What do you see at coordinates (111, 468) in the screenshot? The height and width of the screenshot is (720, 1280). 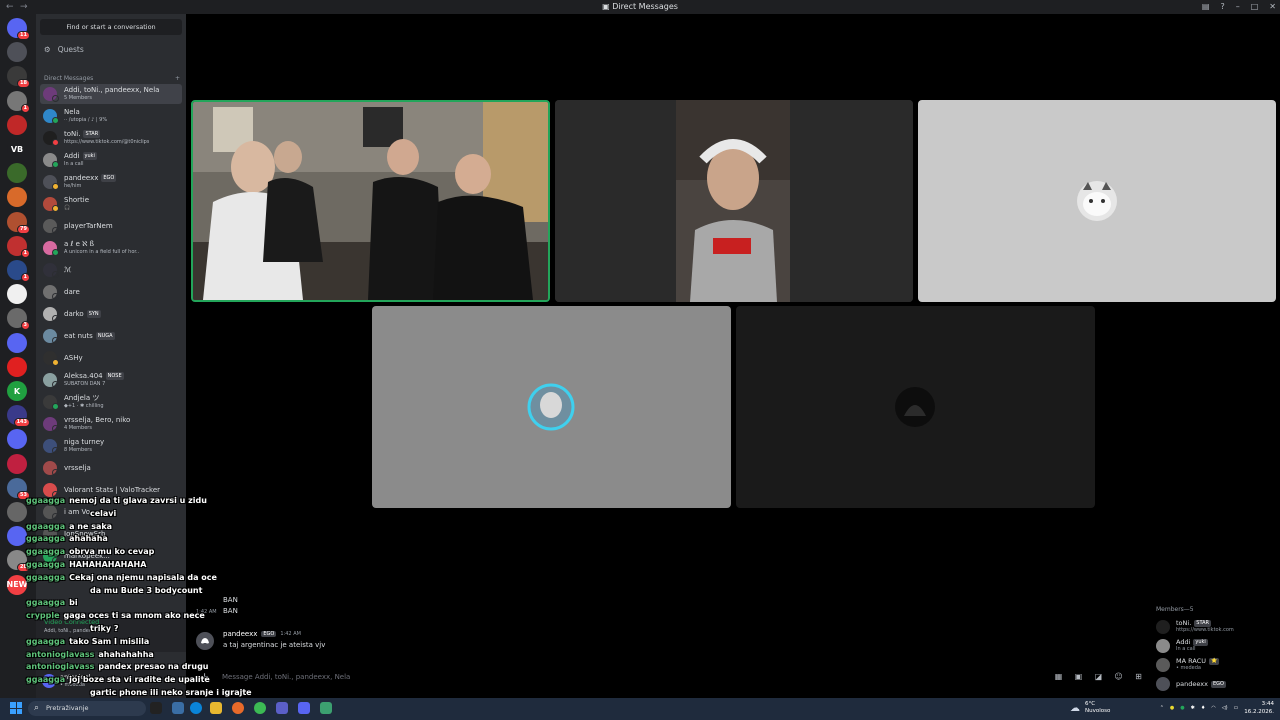 I see `dm-item: vrsselja` at bounding box center [111, 468].